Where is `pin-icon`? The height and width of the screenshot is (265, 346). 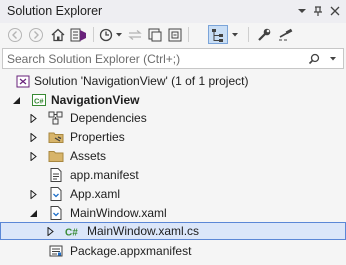 pin-icon is located at coordinates (318, 11).